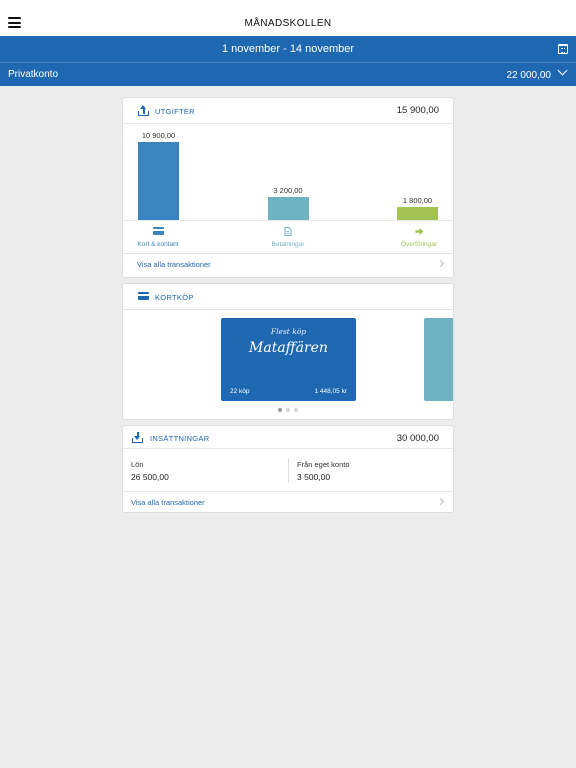 This screenshot has height=768, width=576. What do you see at coordinates (288, 111) in the screenshot?
I see `expenses-header: UTGIFTER 15 900,00` at bounding box center [288, 111].